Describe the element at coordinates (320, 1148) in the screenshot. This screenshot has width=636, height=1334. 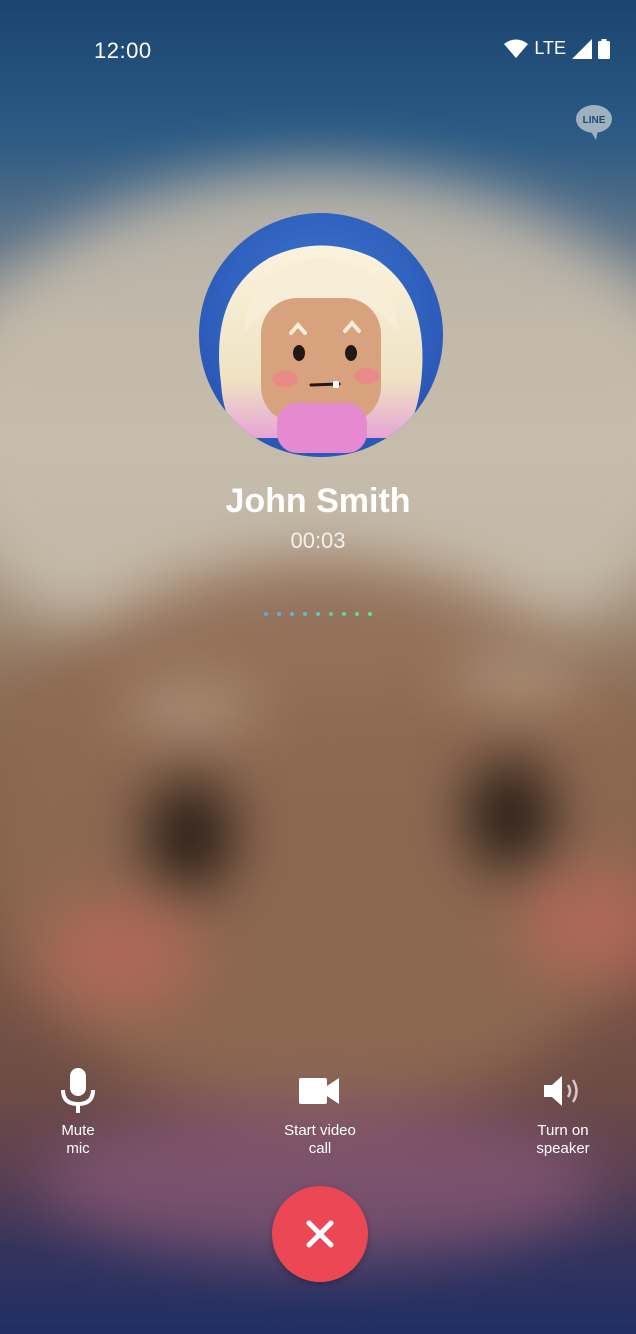
I see `video-label-line2: call` at that location.